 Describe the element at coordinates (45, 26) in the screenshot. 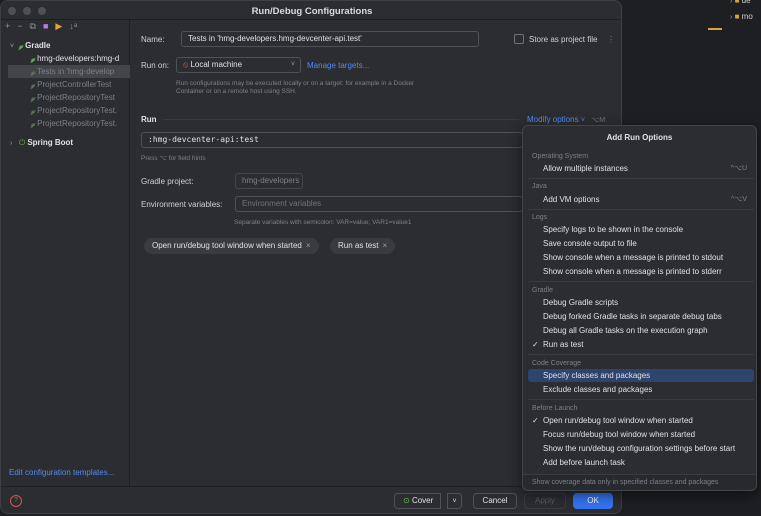

I see `save-icon: ■` at that location.